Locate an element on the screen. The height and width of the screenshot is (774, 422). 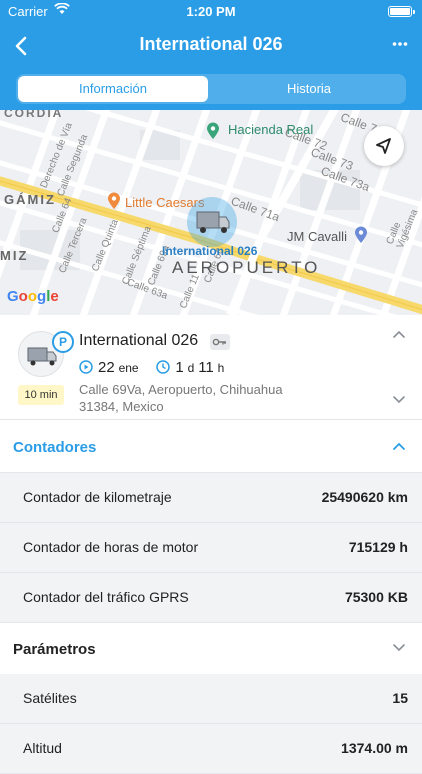
ellipsis-icon is located at coordinates (400, 44).